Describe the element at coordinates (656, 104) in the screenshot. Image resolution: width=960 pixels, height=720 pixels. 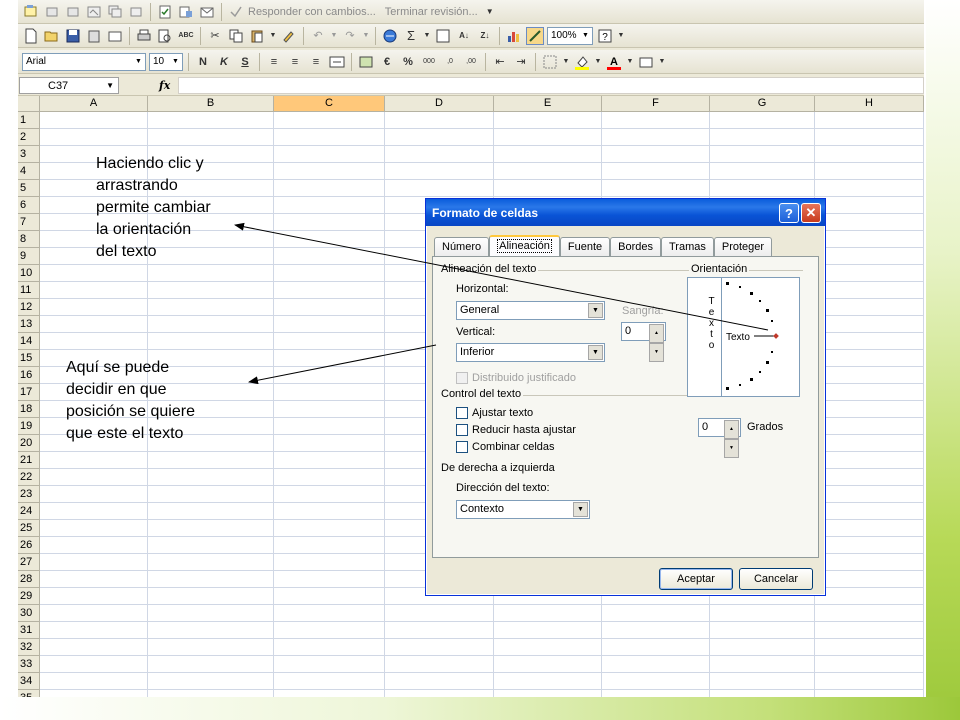
I see `column-header-f: F` at that location.